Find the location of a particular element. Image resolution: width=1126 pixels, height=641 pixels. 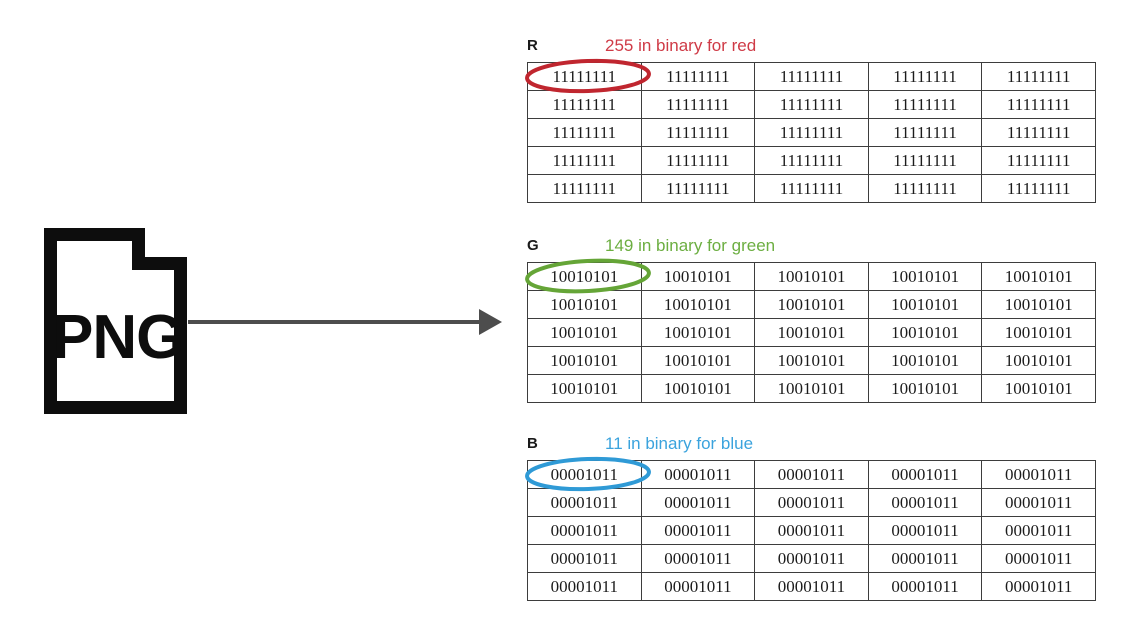

flow-arrow is located at coordinates (346, 322).